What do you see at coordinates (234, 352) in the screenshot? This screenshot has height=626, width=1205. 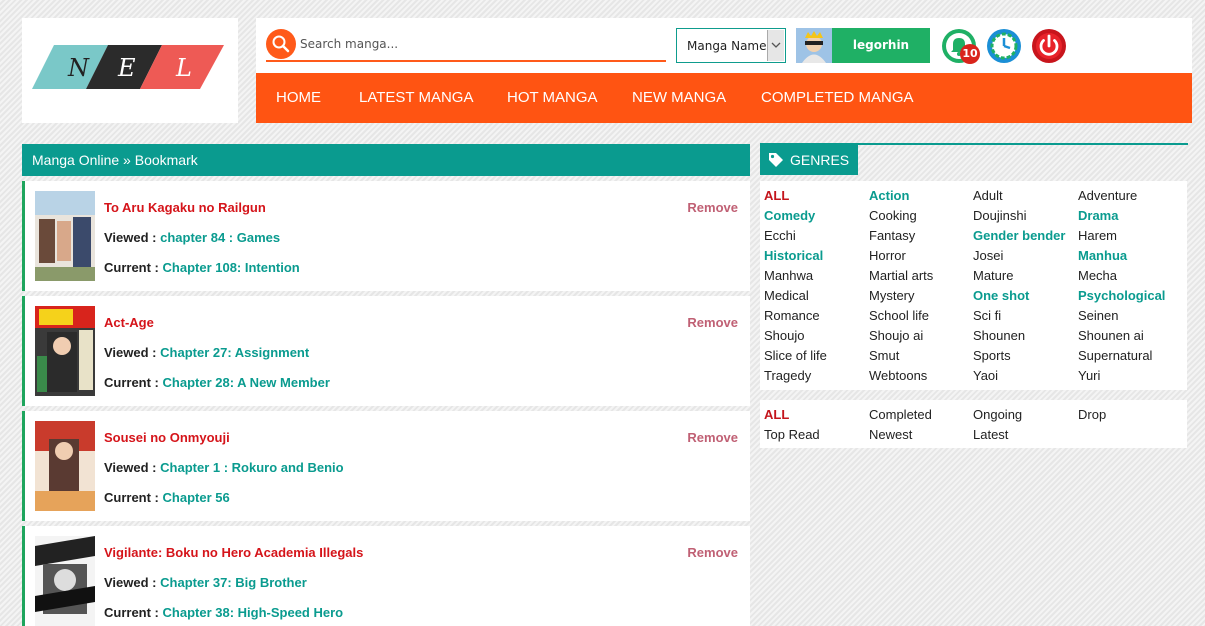 I see `viewed-chapter-link: Chapter 27: Assignment` at bounding box center [234, 352].